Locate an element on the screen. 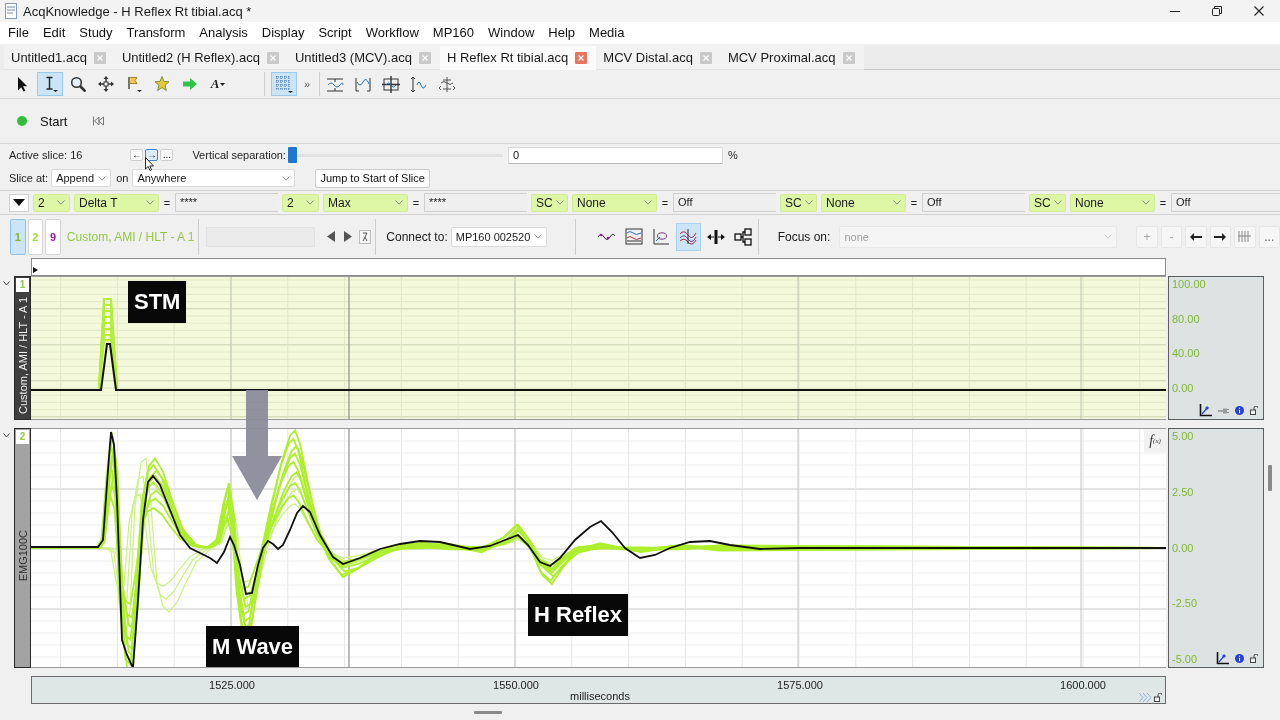 The height and width of the screenshot is (720, 1280). arrow-left-icon is located at coordinates (1196, 236).